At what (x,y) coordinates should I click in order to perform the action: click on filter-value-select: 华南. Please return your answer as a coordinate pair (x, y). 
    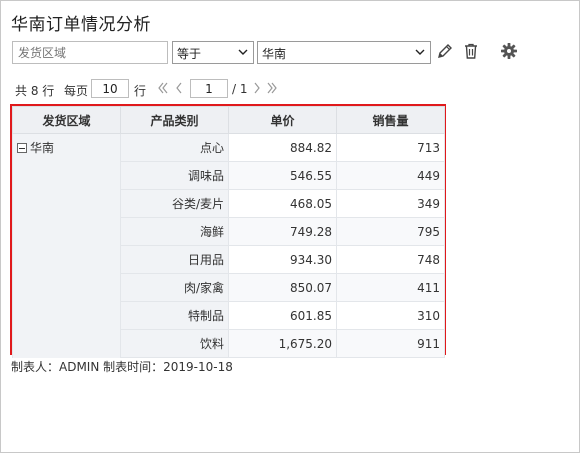
    Looking at the image, I should click on (344, 52).